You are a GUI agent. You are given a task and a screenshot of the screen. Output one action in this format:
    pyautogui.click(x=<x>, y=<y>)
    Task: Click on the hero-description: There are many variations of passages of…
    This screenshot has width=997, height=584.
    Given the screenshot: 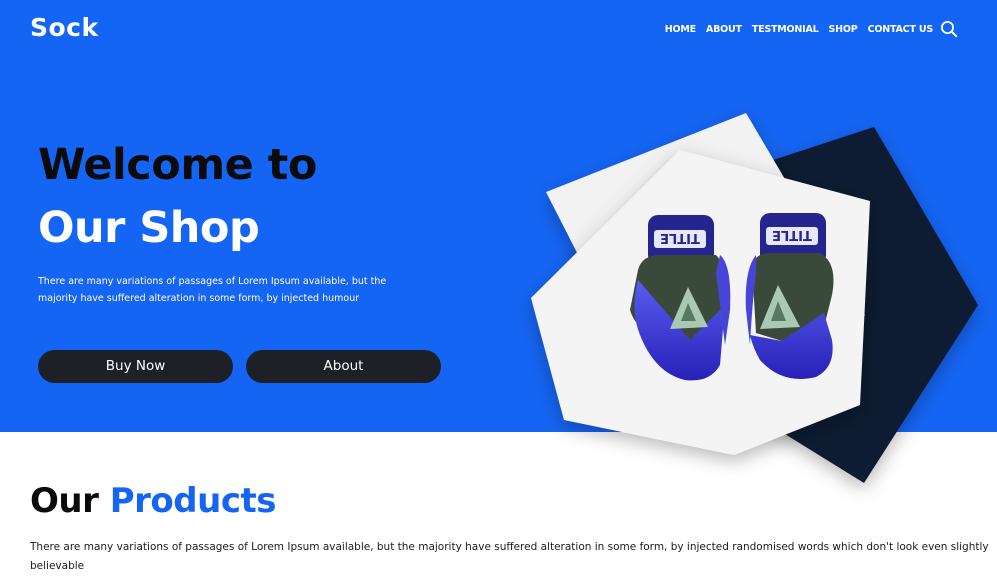 What is the action you would take?
    pyautogui.click(x=212, y=290)
    